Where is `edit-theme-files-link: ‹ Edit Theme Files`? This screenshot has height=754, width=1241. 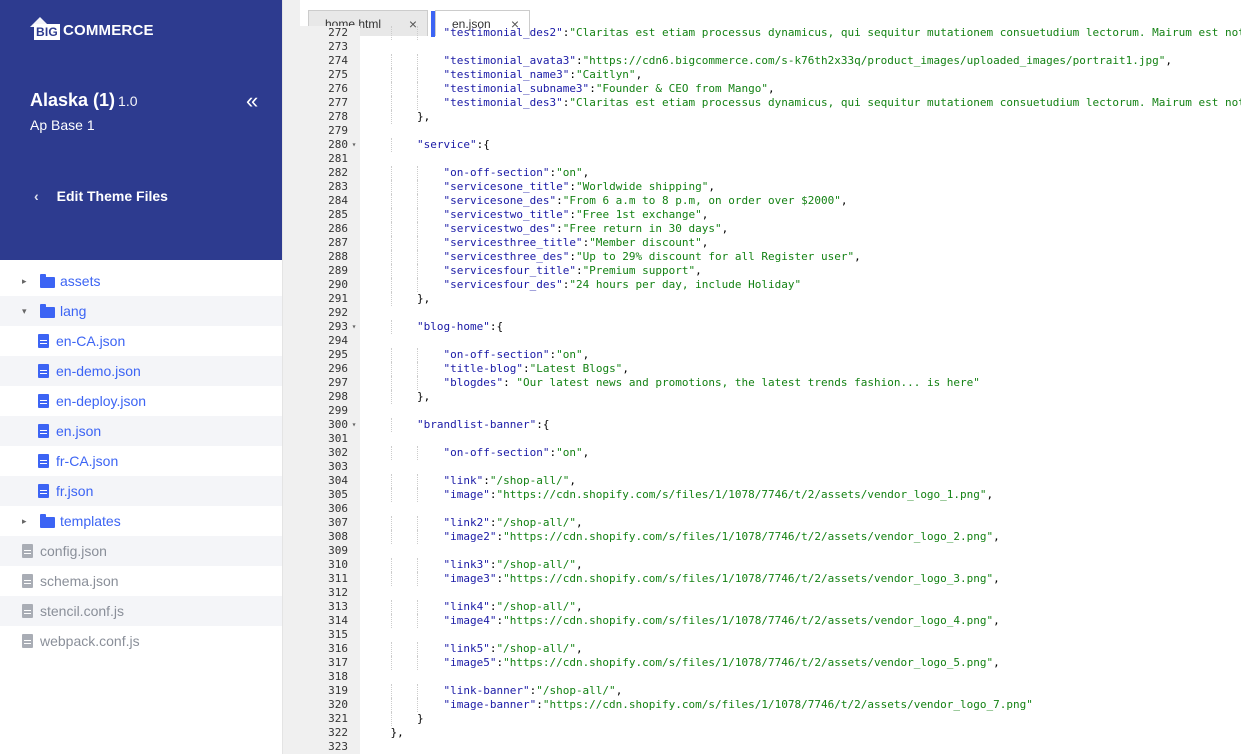 edit-theme-files-link: ‹ Edit Theme Files is located at coordinates (101, 196).